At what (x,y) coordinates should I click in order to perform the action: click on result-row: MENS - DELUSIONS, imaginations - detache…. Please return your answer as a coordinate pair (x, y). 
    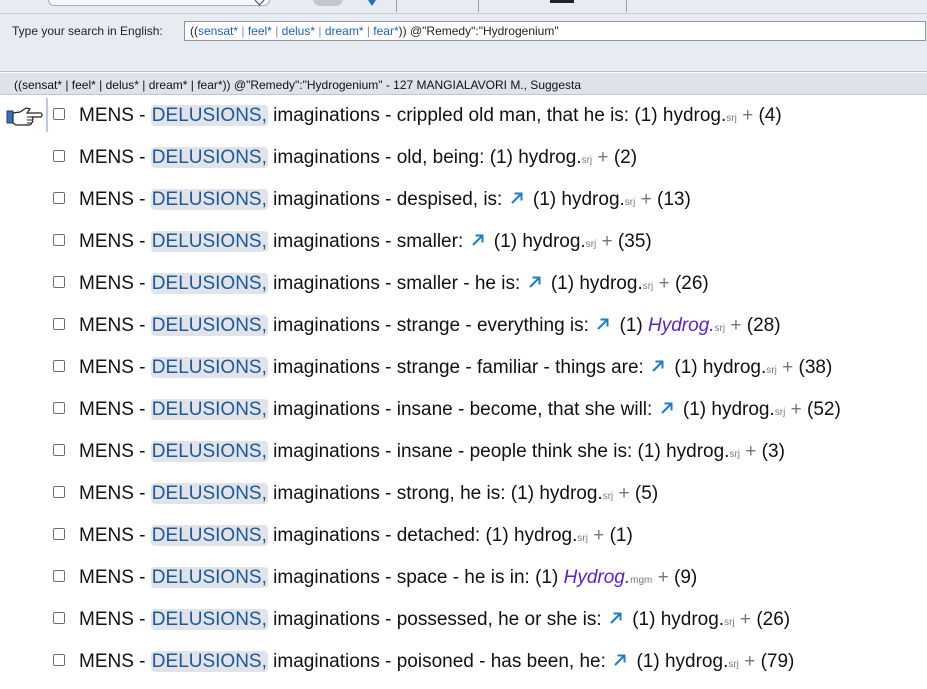
    Looking at the image, I should click on (463, 537).